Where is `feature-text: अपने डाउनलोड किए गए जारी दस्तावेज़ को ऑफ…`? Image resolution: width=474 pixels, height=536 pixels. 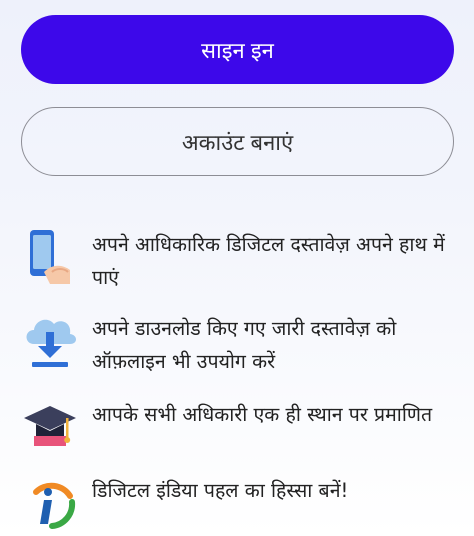 feature-text: अपने डाउनलोड किए गए जारी दस्तावेज़ को ऑफ… is located at coordinates (244, 345).